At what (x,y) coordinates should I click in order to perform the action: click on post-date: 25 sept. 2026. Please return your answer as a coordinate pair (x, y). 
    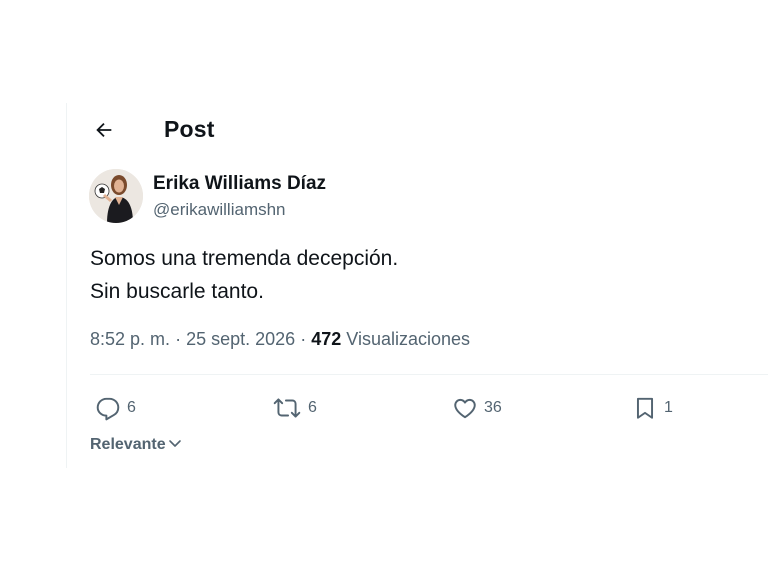
    Looking at the image, I should click on (240, 339).